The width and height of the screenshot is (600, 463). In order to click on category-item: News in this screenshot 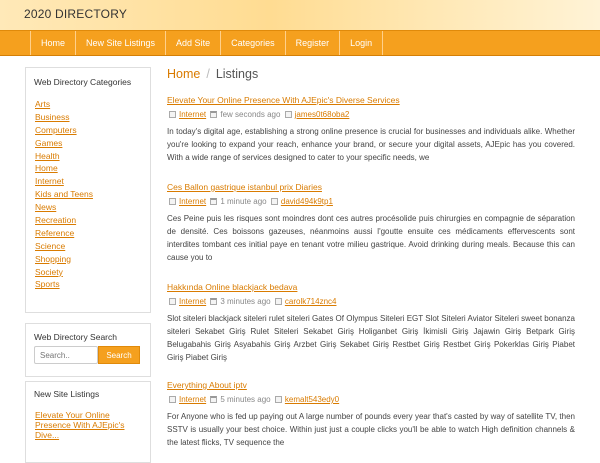, I will do `click(64, 207)`.